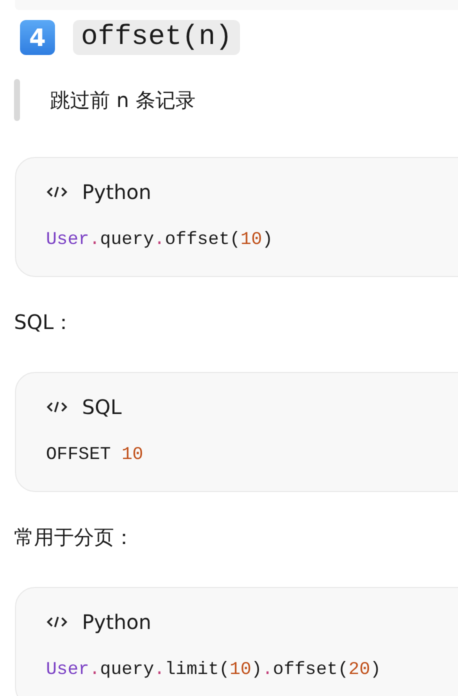 This screenshot has height=696, width=458. I want to click on paragraph-text: 常用于分页：, so click(74, 537).